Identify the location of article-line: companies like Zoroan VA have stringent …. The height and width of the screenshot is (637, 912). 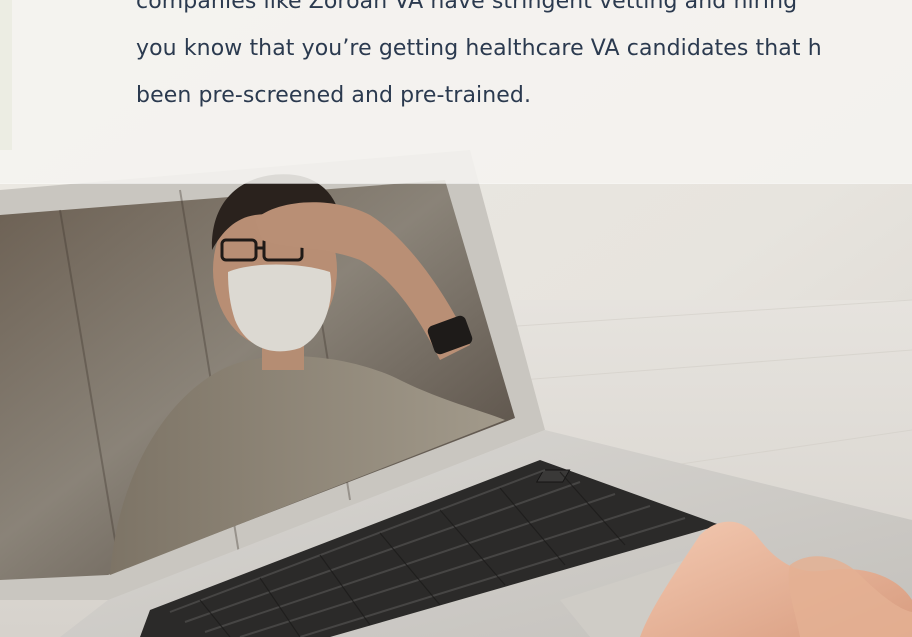
(467, 7).